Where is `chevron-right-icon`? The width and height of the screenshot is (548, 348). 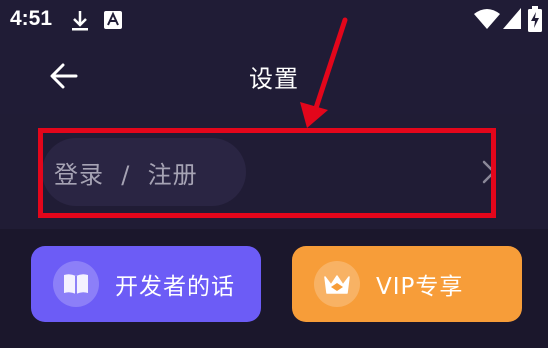
chevron-right-icon is located at coordinates (489, 172).